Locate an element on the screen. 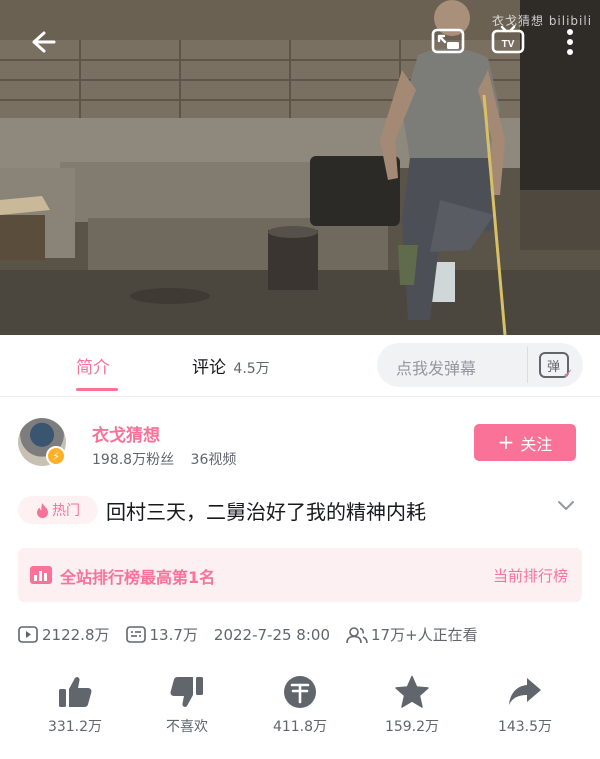 This screenshot has height=759, width=600. video-title: 回村三天，二舅治好了我的精神内耗 is located at coordinates (266, 512).